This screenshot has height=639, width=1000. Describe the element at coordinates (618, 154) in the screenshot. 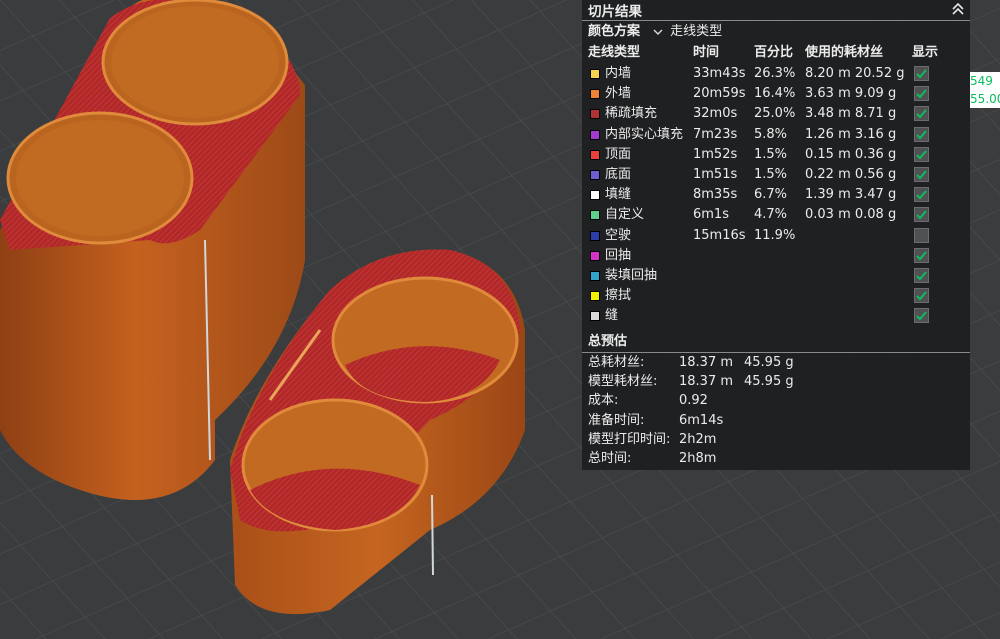

I see `feature-label: 顶面` at that location.